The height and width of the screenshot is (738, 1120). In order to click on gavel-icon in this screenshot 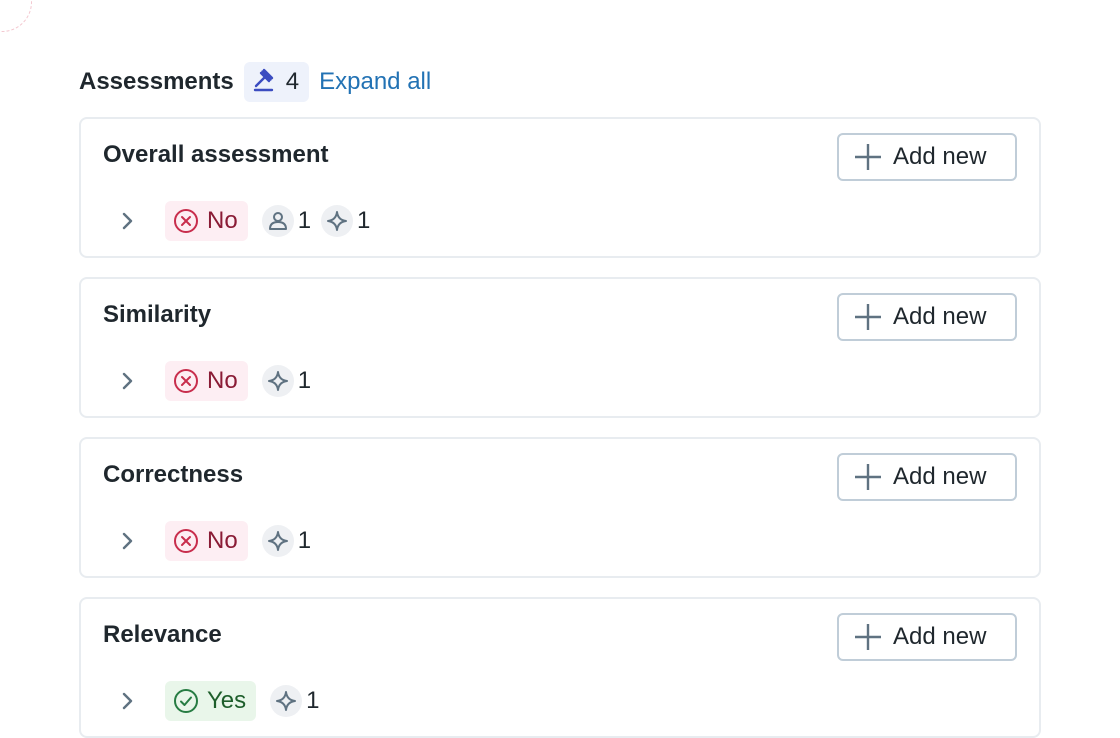, I will do `click(265, 82)`.